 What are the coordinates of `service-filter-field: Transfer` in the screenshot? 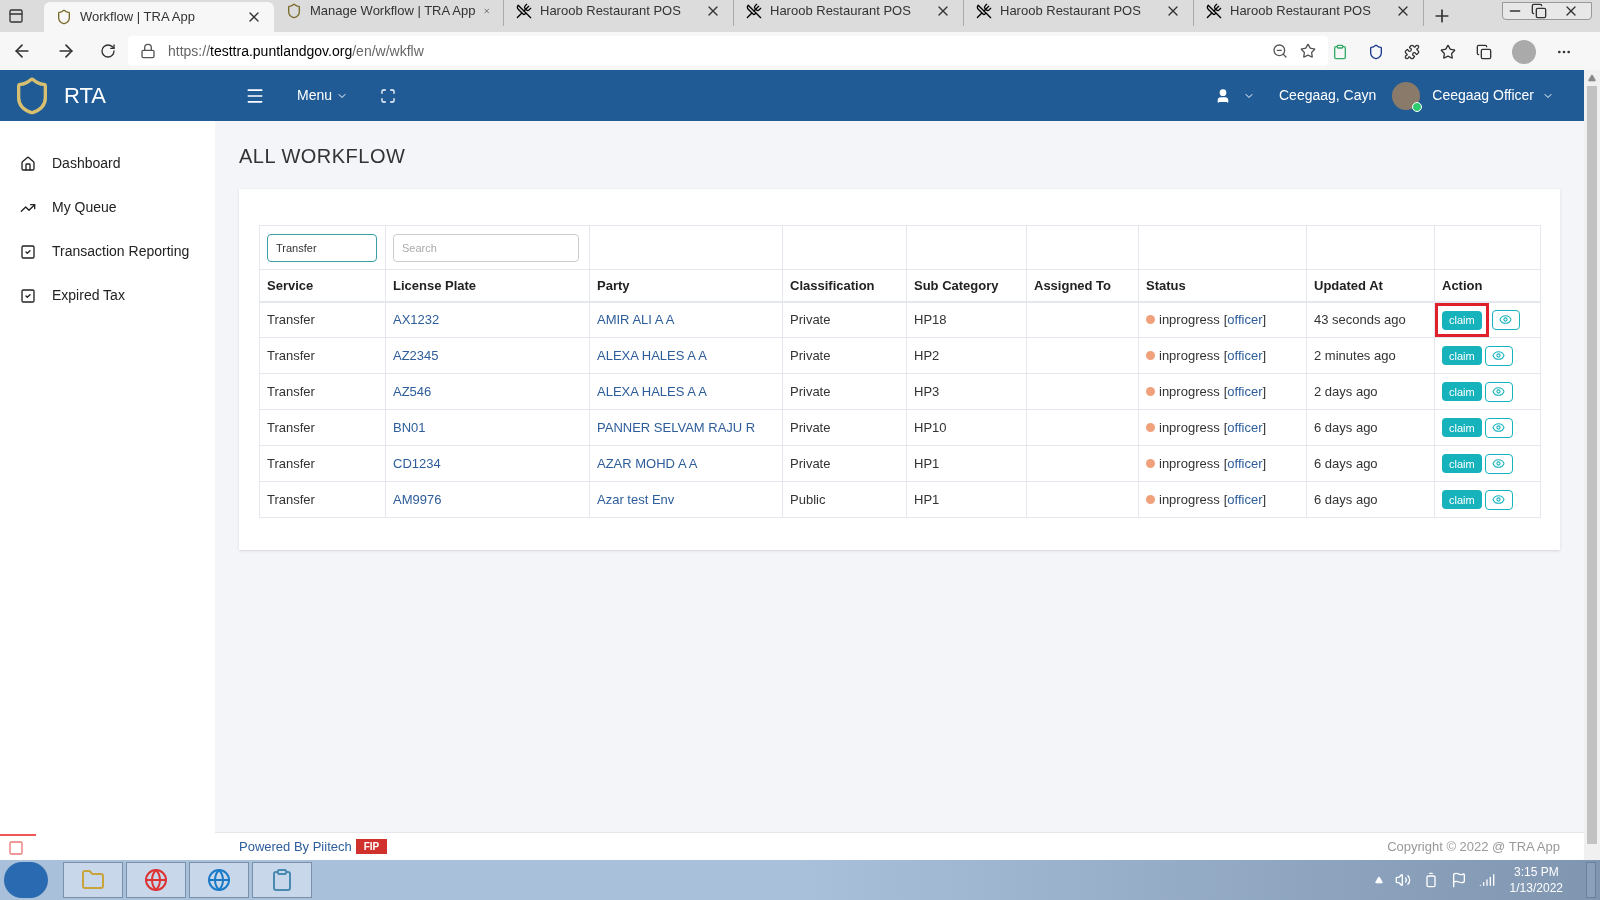 It's located at (322, 247).